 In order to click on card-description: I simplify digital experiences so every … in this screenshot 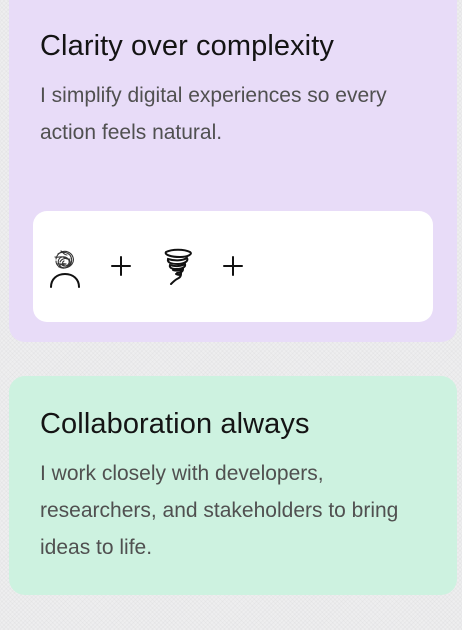, I will do `click(213, 114)`.